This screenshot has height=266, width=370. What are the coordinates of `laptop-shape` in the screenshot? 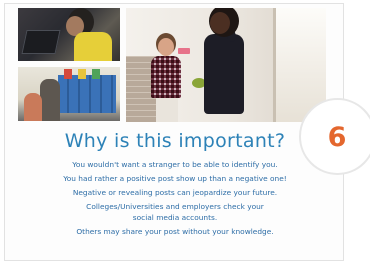 It's located at (41, 42).